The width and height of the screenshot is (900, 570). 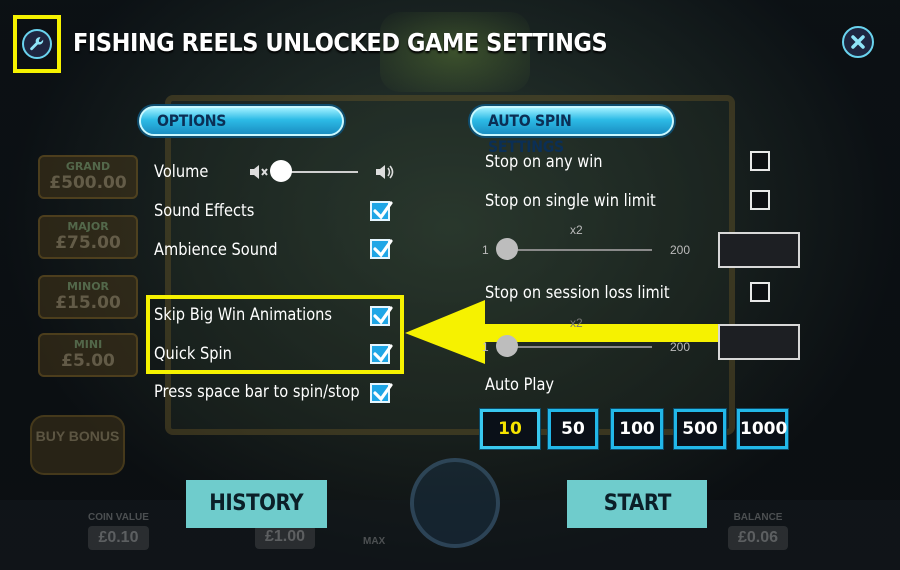 I want to click on volume-slider-knob, so click(x=281, y=171).